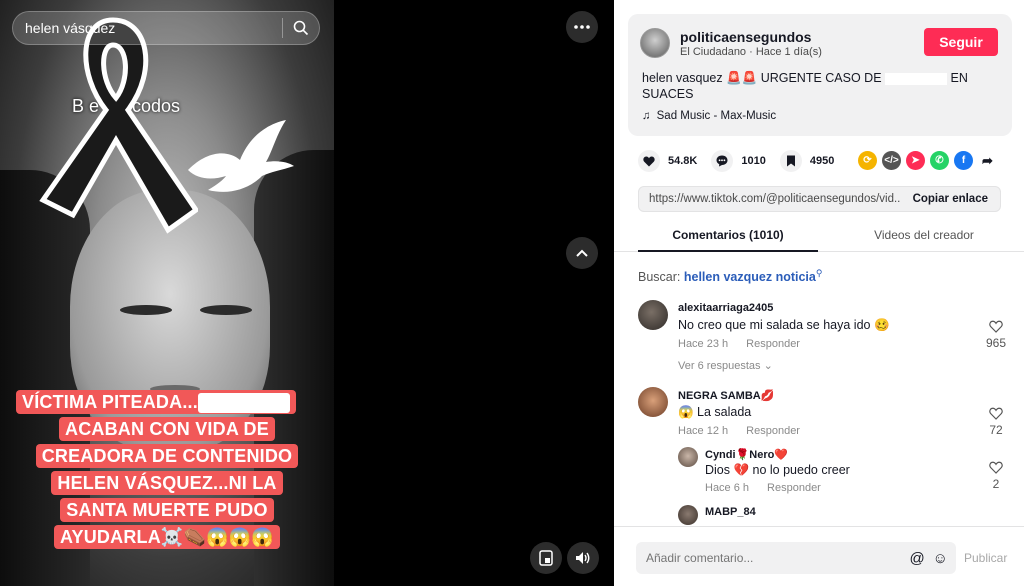  I want to click on pip-icon, so click(546, 558).